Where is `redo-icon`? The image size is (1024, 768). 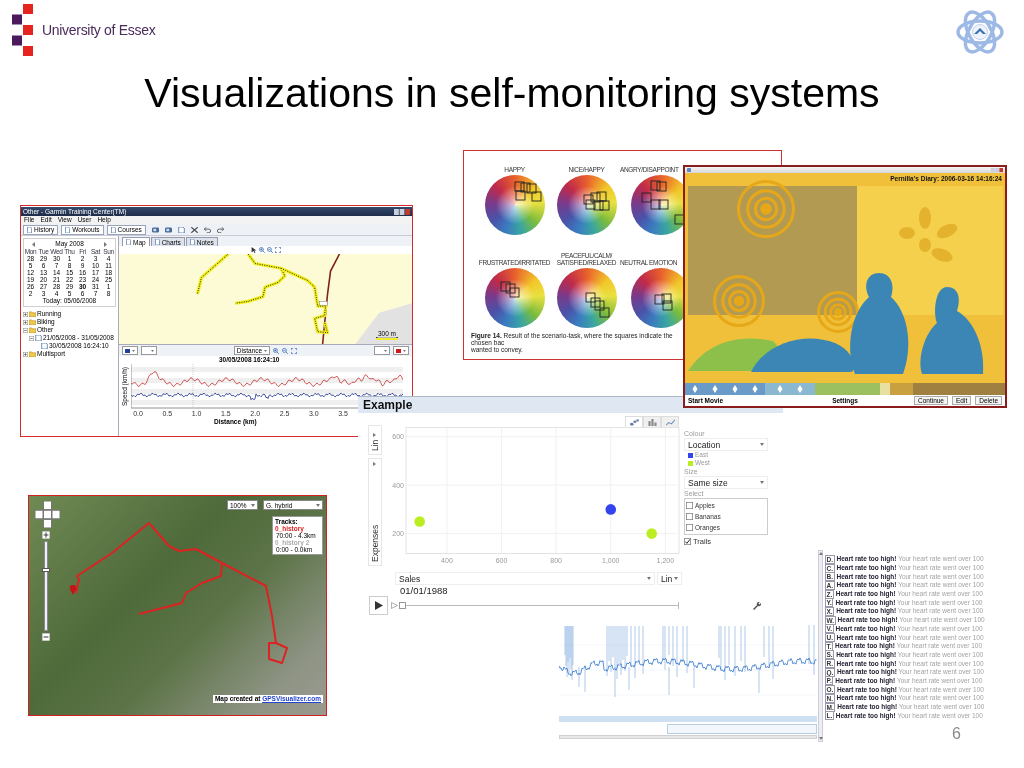
redo-icon is located at coordinates (220, 229).